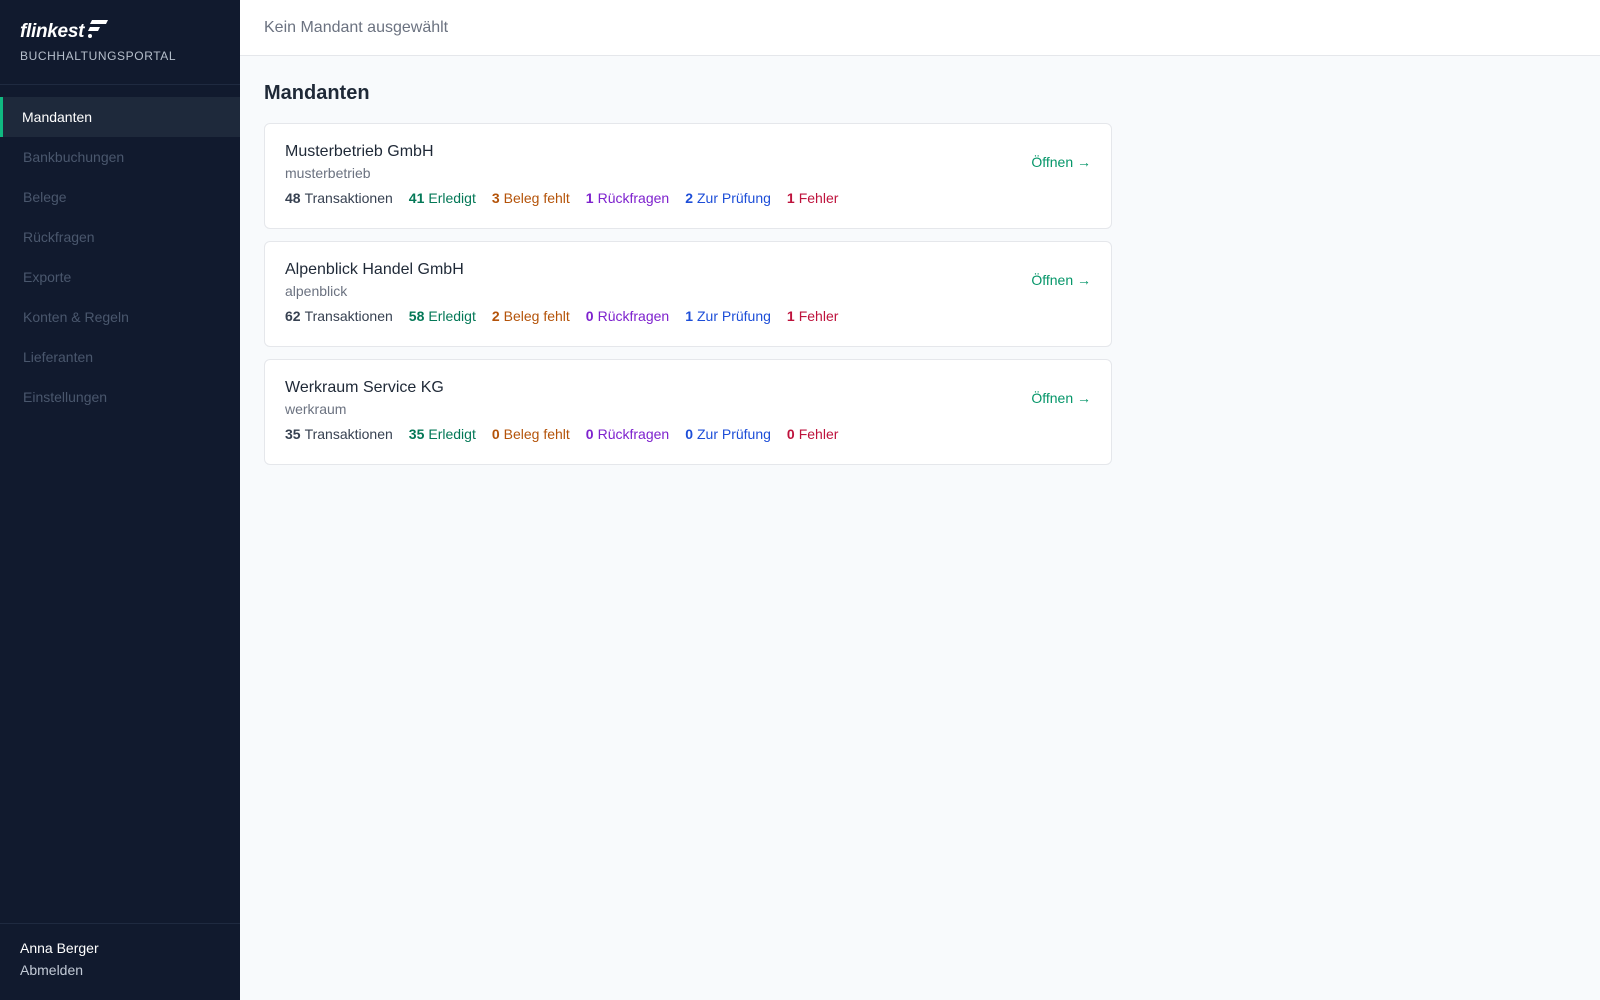 This screenshot has height=1000, width=1600. Describe the element at coordinates (120, 237) in the screenshot. I see `sidebar-item-rueckfragen: Rückfragen` at that location.